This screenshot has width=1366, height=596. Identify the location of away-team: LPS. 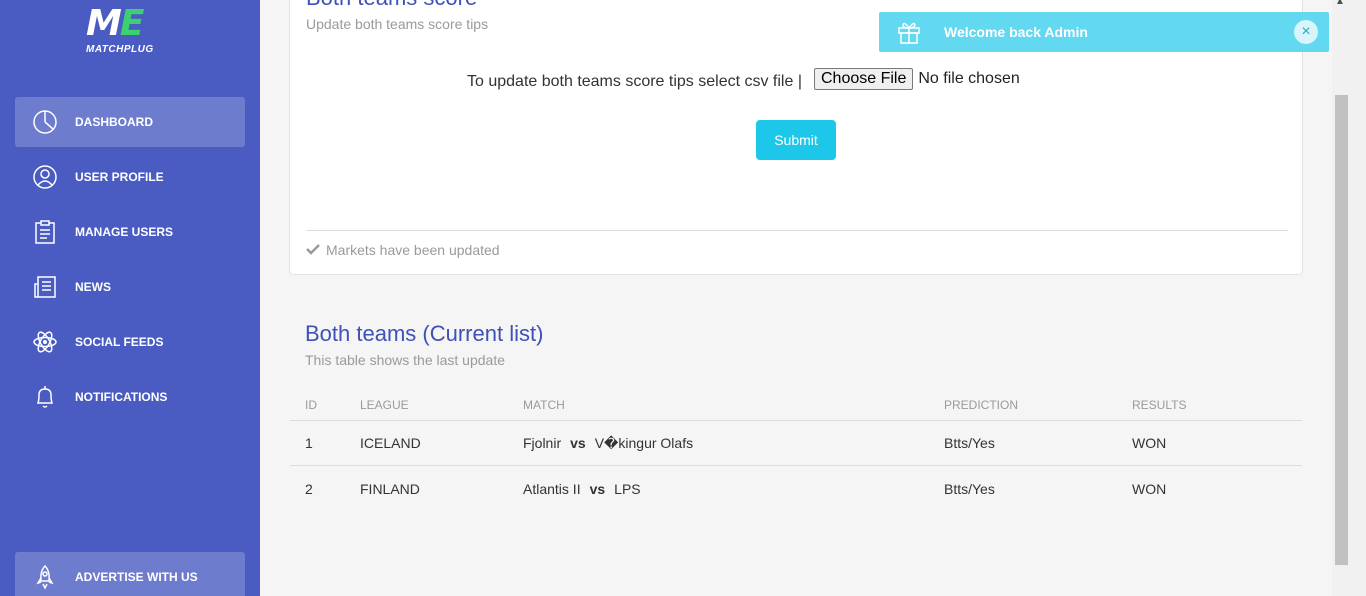
(627, 488).